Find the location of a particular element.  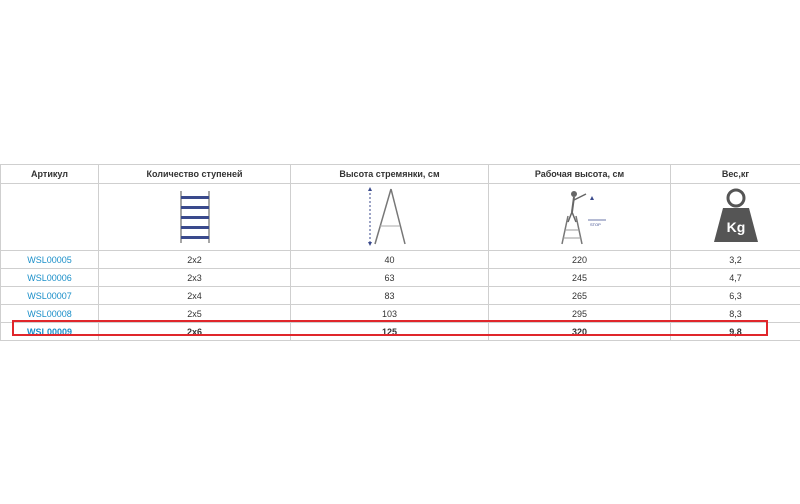

sku-cell: WSL00009 is located at coordinates (49, 331).